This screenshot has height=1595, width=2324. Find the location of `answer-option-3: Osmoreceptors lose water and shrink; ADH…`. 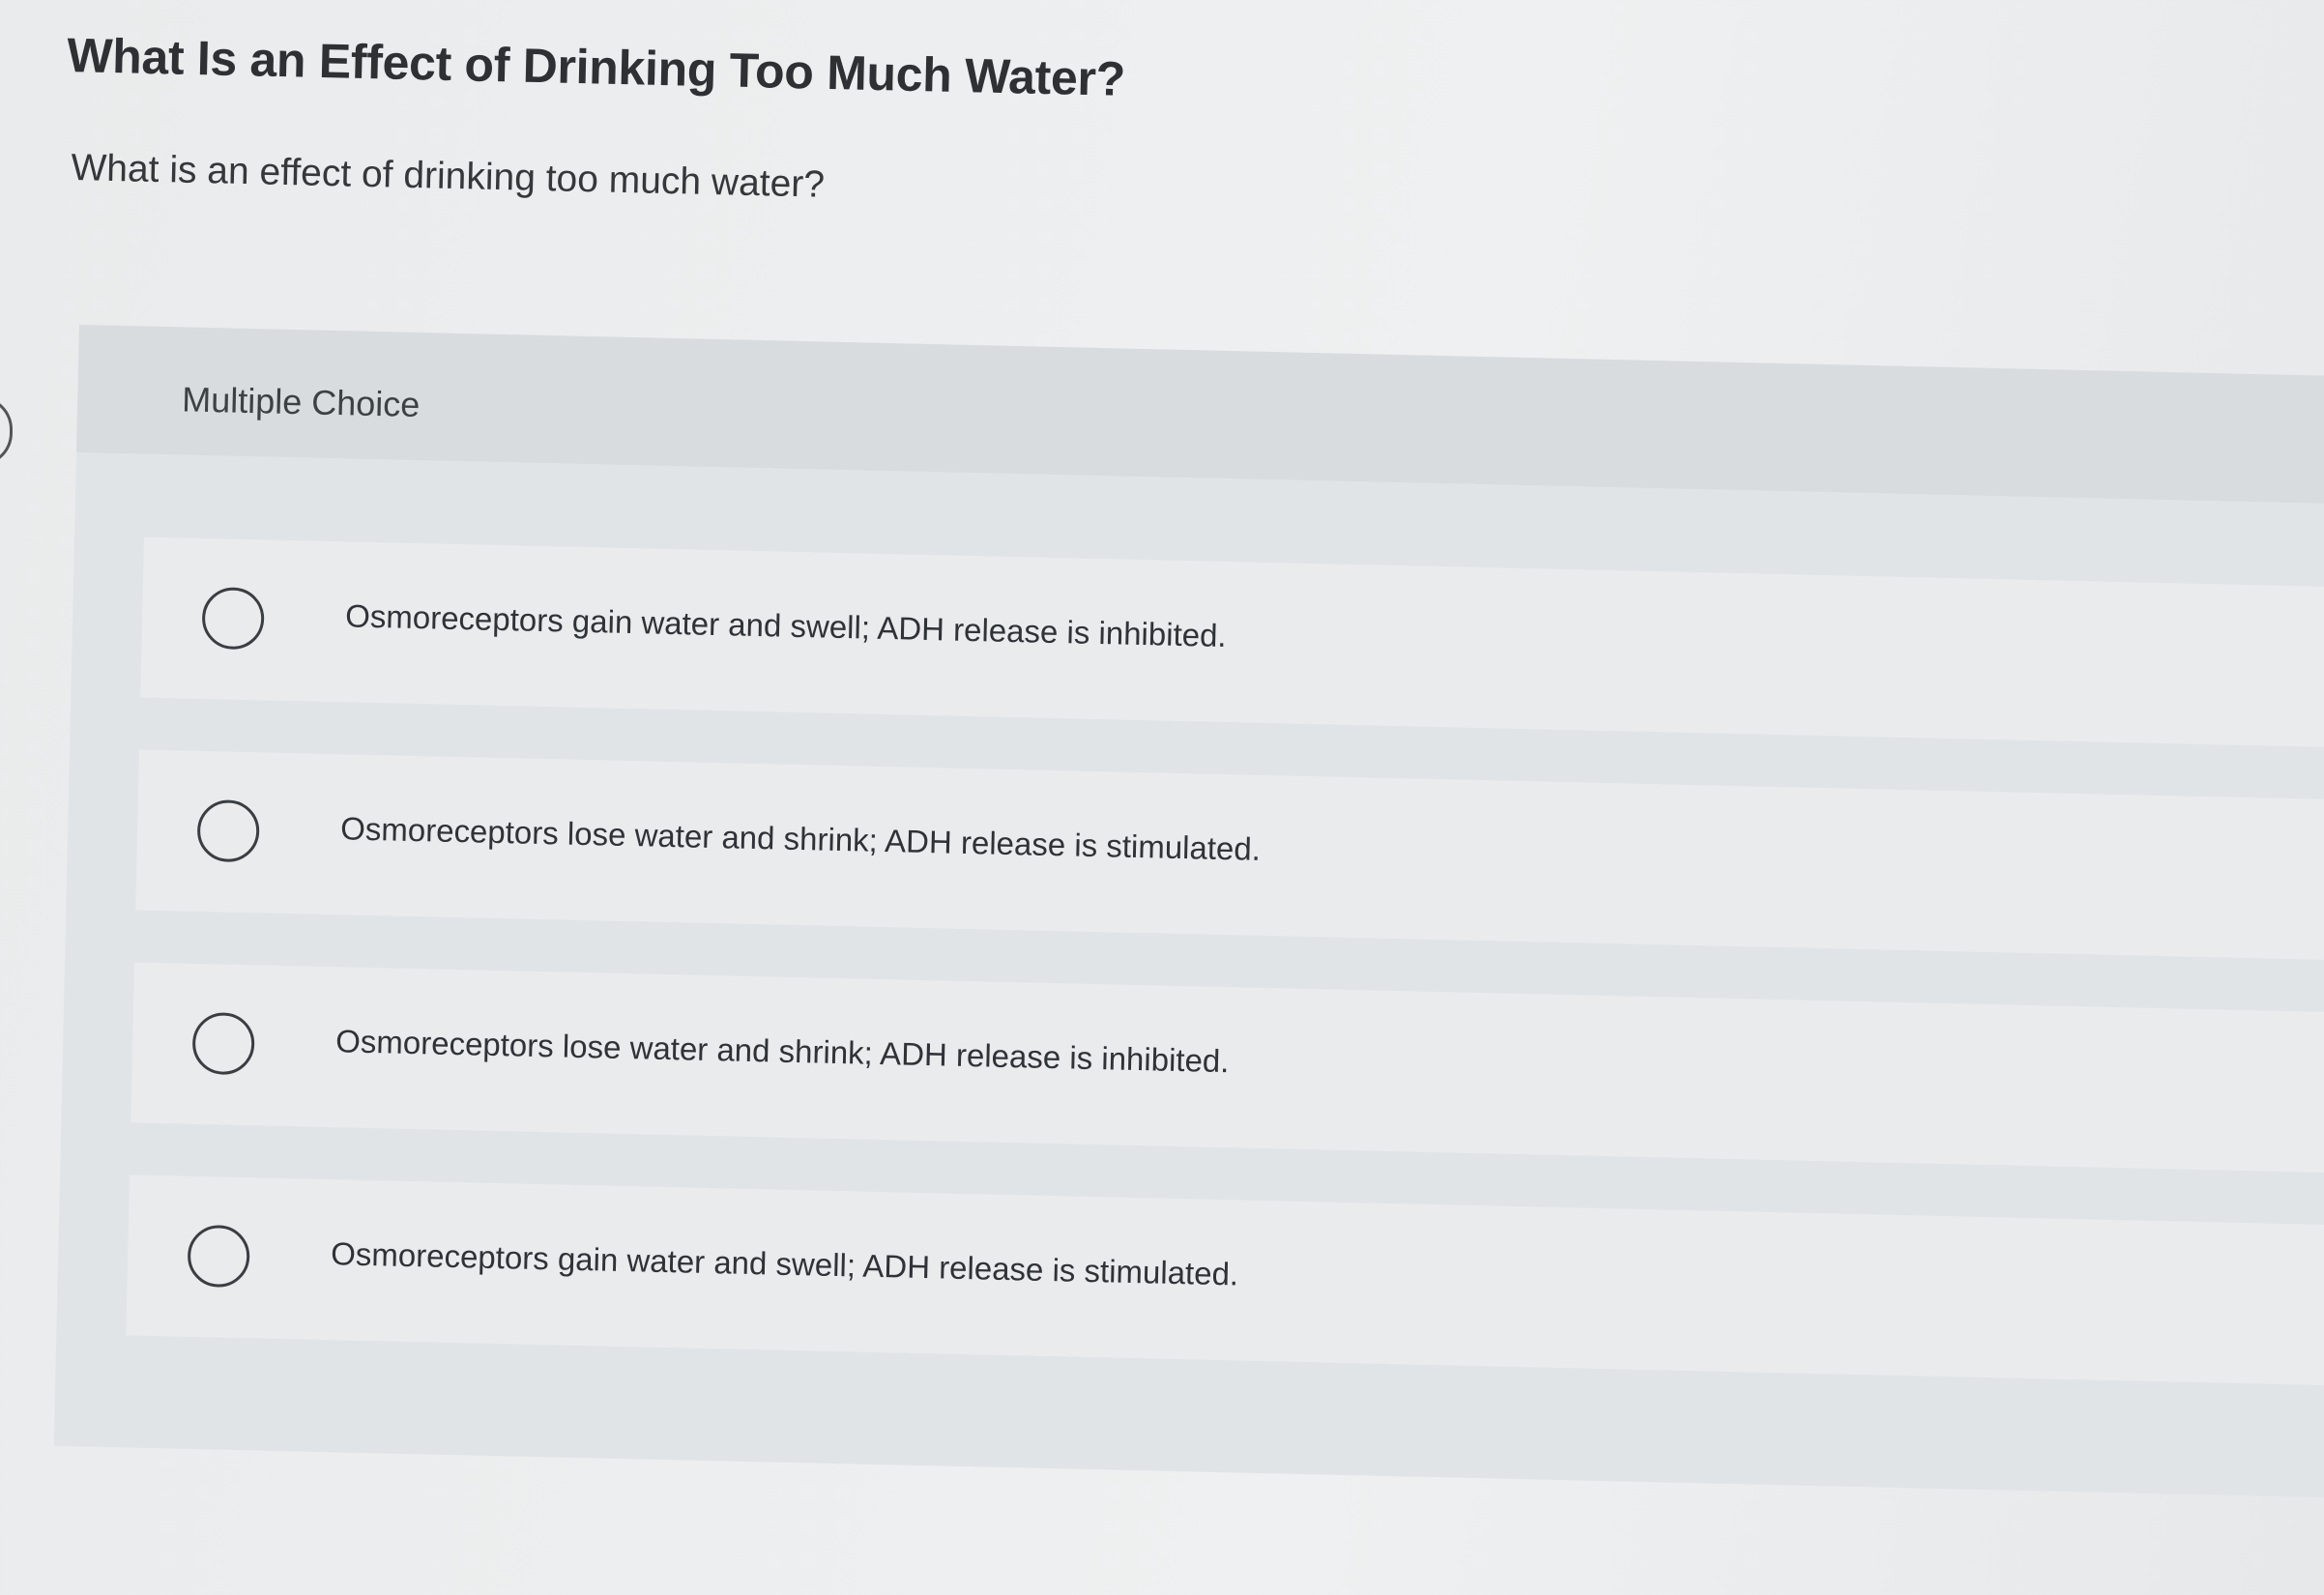

answer-option-3: Osmoreceptors lose water and shrink; ADH… is located at coordinates (1227, 1068).